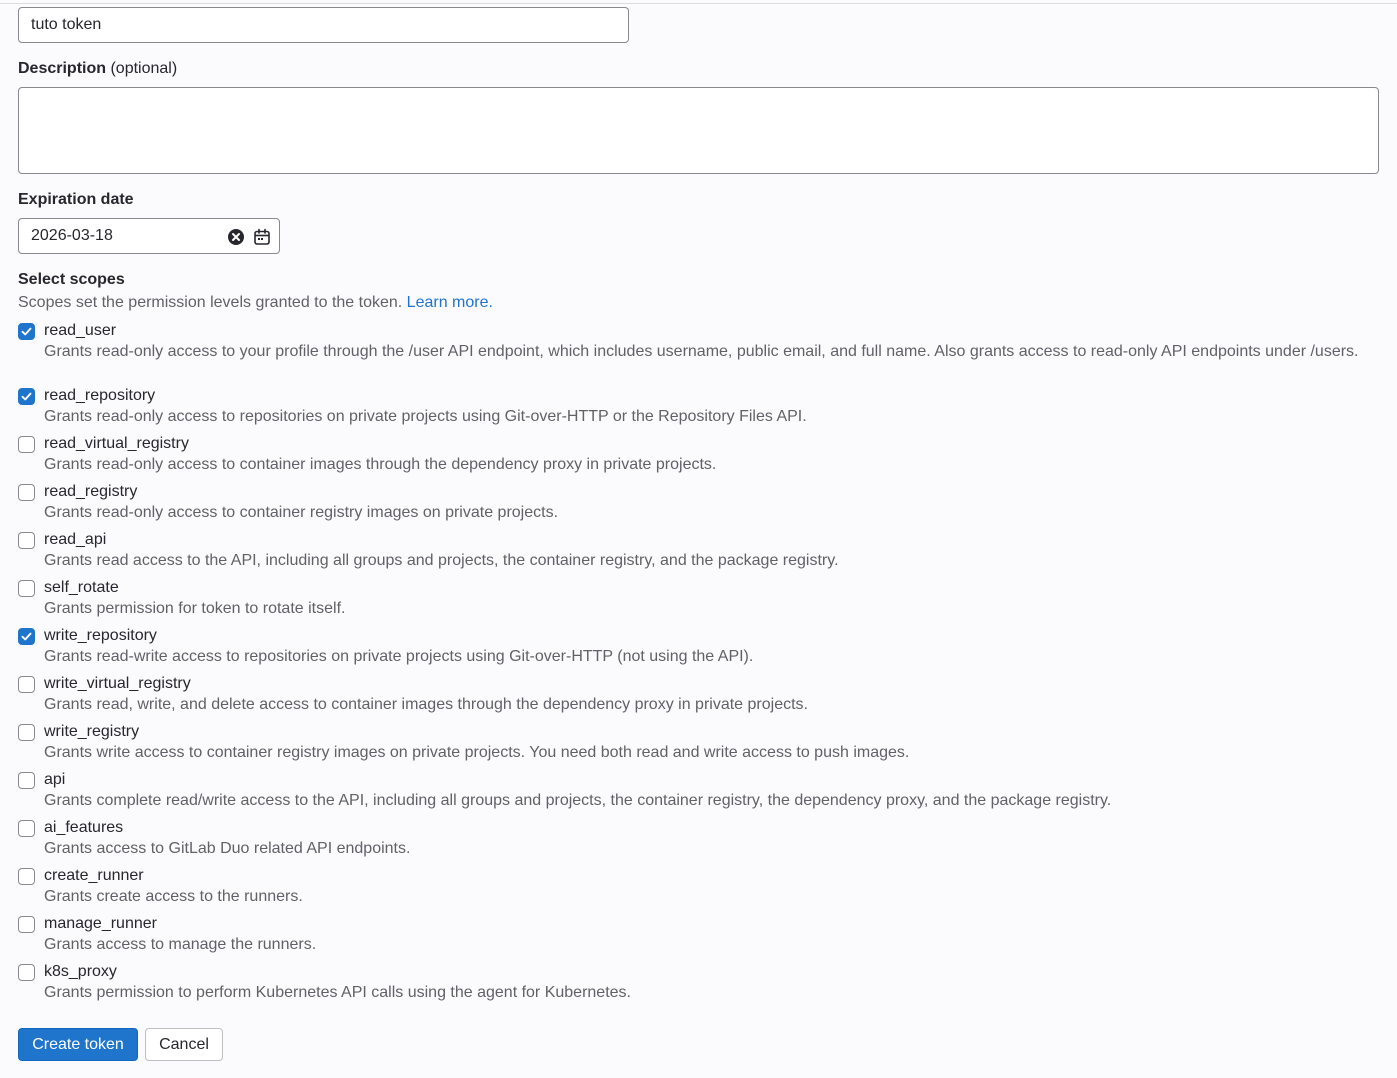 Image resolution: width=1397 pixels, height=1078 pixels. Describe the element at coordinates (100, 924) in the screenshot. I see `scope-name: manage_runner` at that location.